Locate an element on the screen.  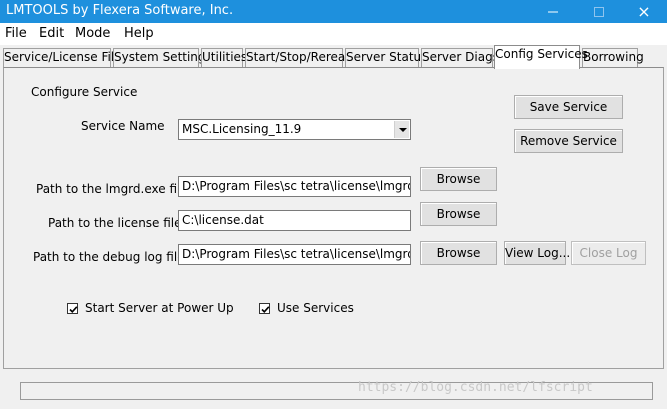
minimize-button is located at coordinates (553, 11).